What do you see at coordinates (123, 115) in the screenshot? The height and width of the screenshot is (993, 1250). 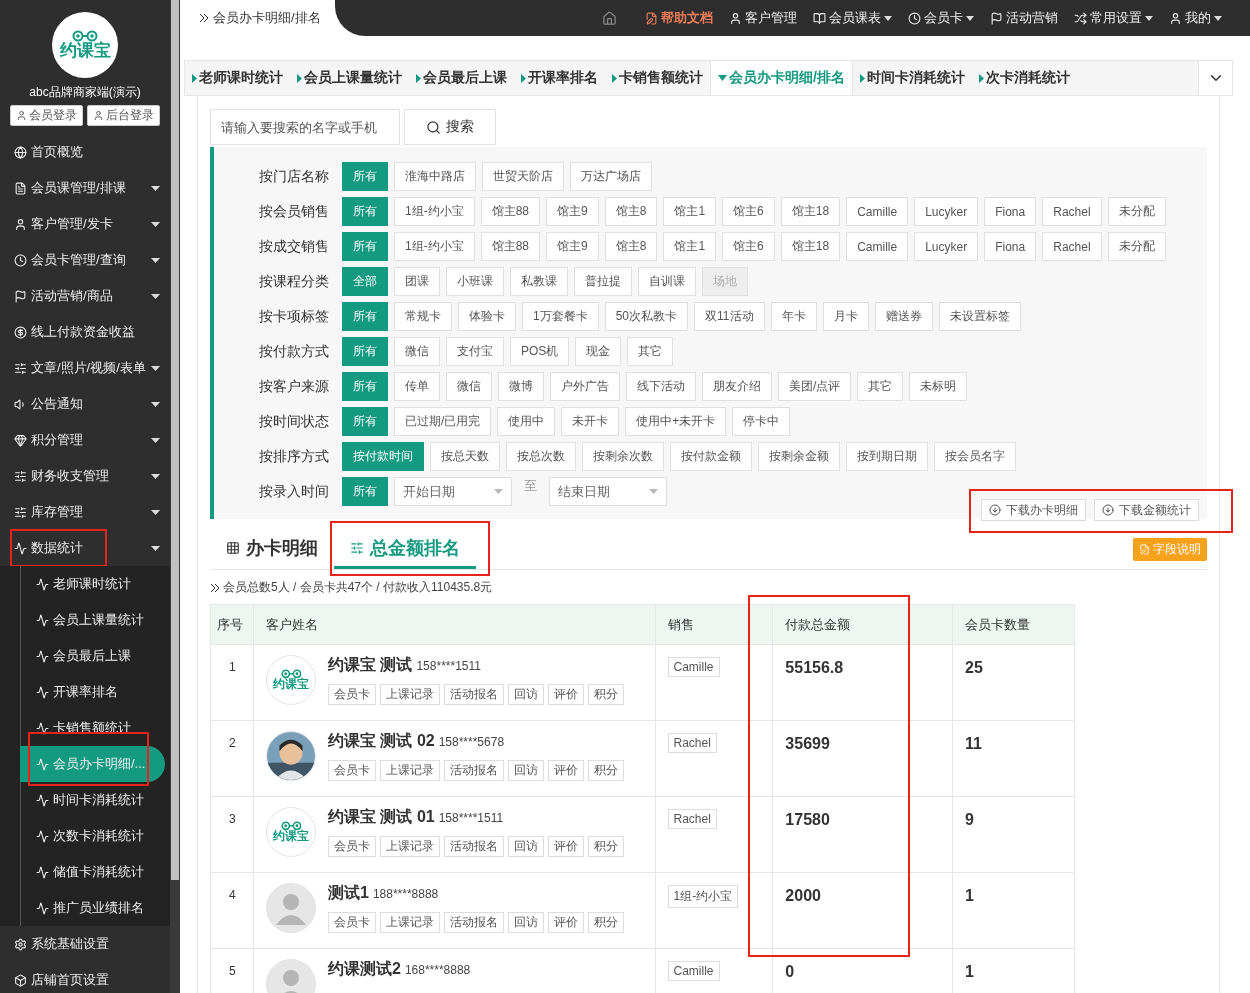 I see `login-button: 后台登录` at bounding box center [123, 115].